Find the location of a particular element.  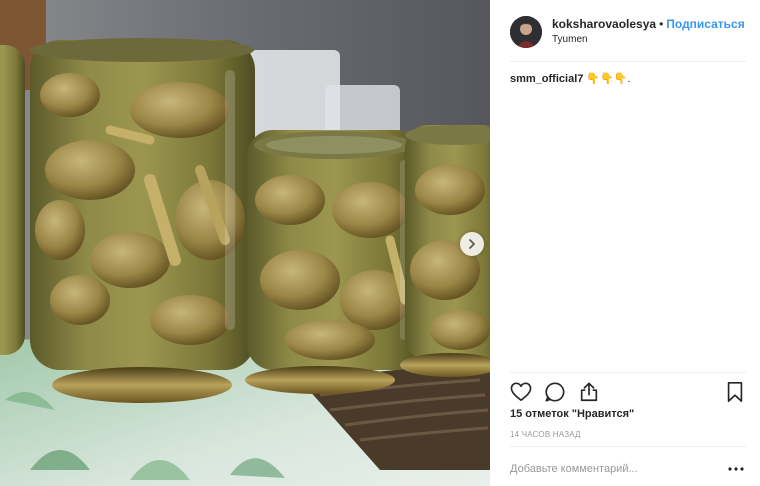

ellipsis-icon is located at coordinates (736, 469).